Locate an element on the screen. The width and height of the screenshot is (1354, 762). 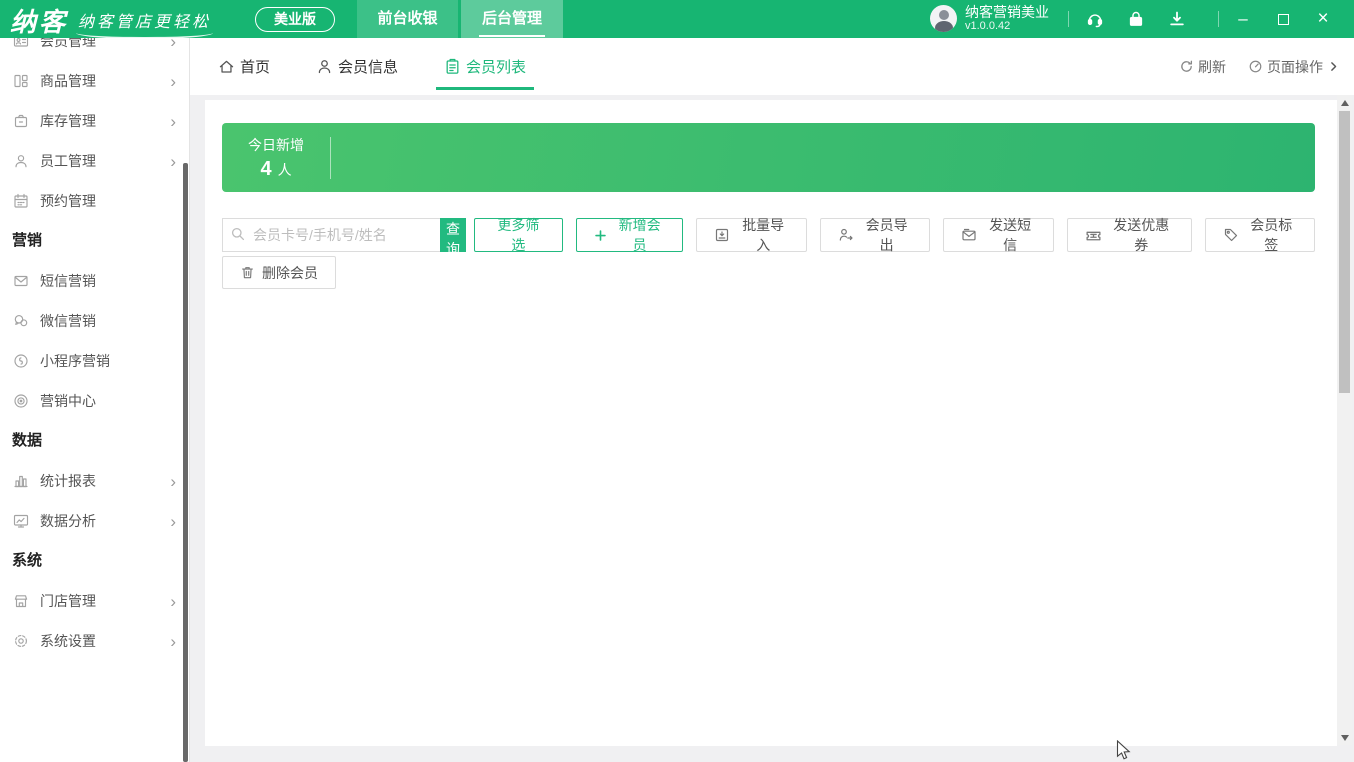
tab-member-info: 会员信息 is located at coordinates (357, 66).